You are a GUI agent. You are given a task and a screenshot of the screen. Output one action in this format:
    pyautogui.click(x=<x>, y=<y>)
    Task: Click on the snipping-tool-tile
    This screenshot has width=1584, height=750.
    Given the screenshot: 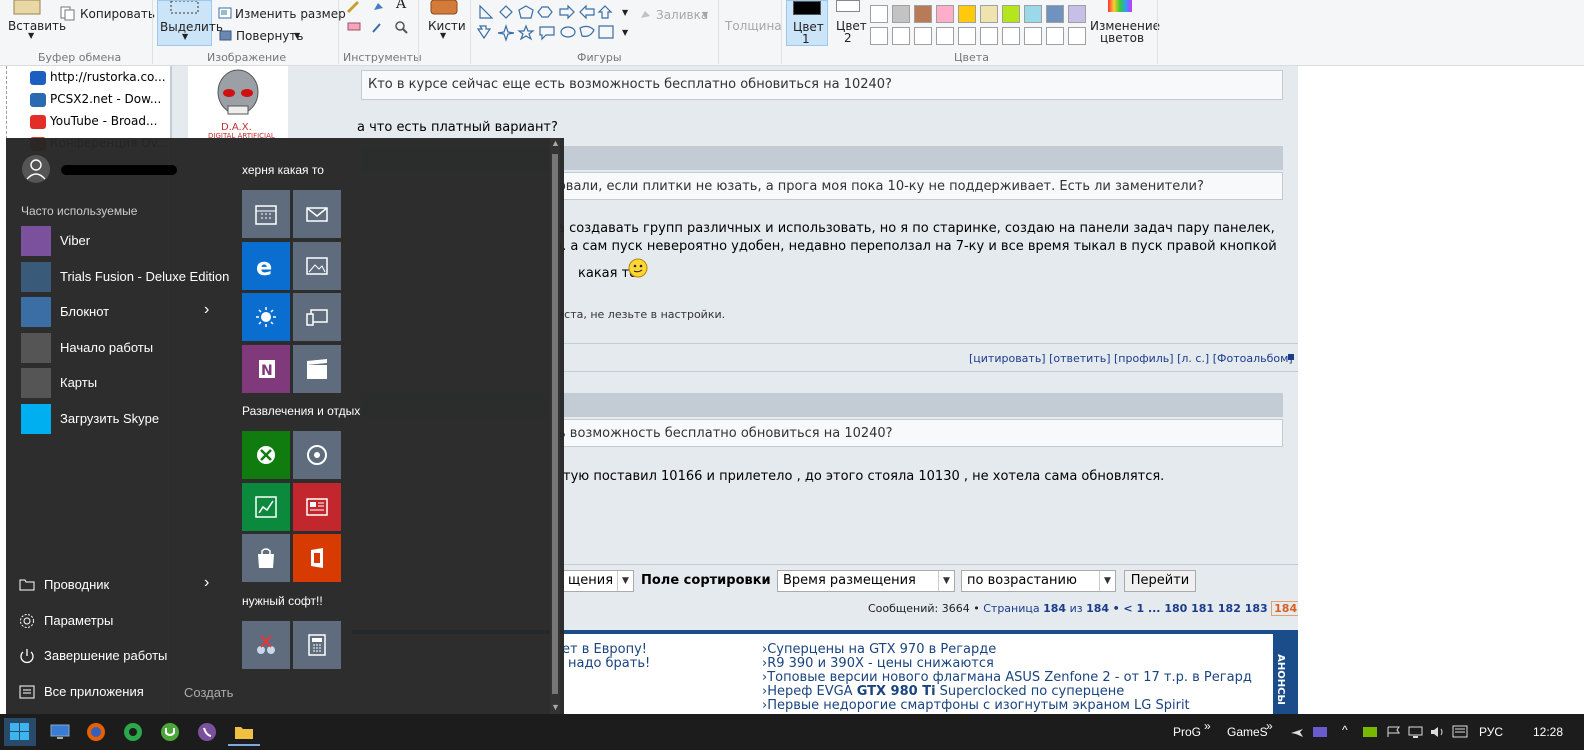 What is the action you would take?
    pyautogui.click(x=266, y=645)
    